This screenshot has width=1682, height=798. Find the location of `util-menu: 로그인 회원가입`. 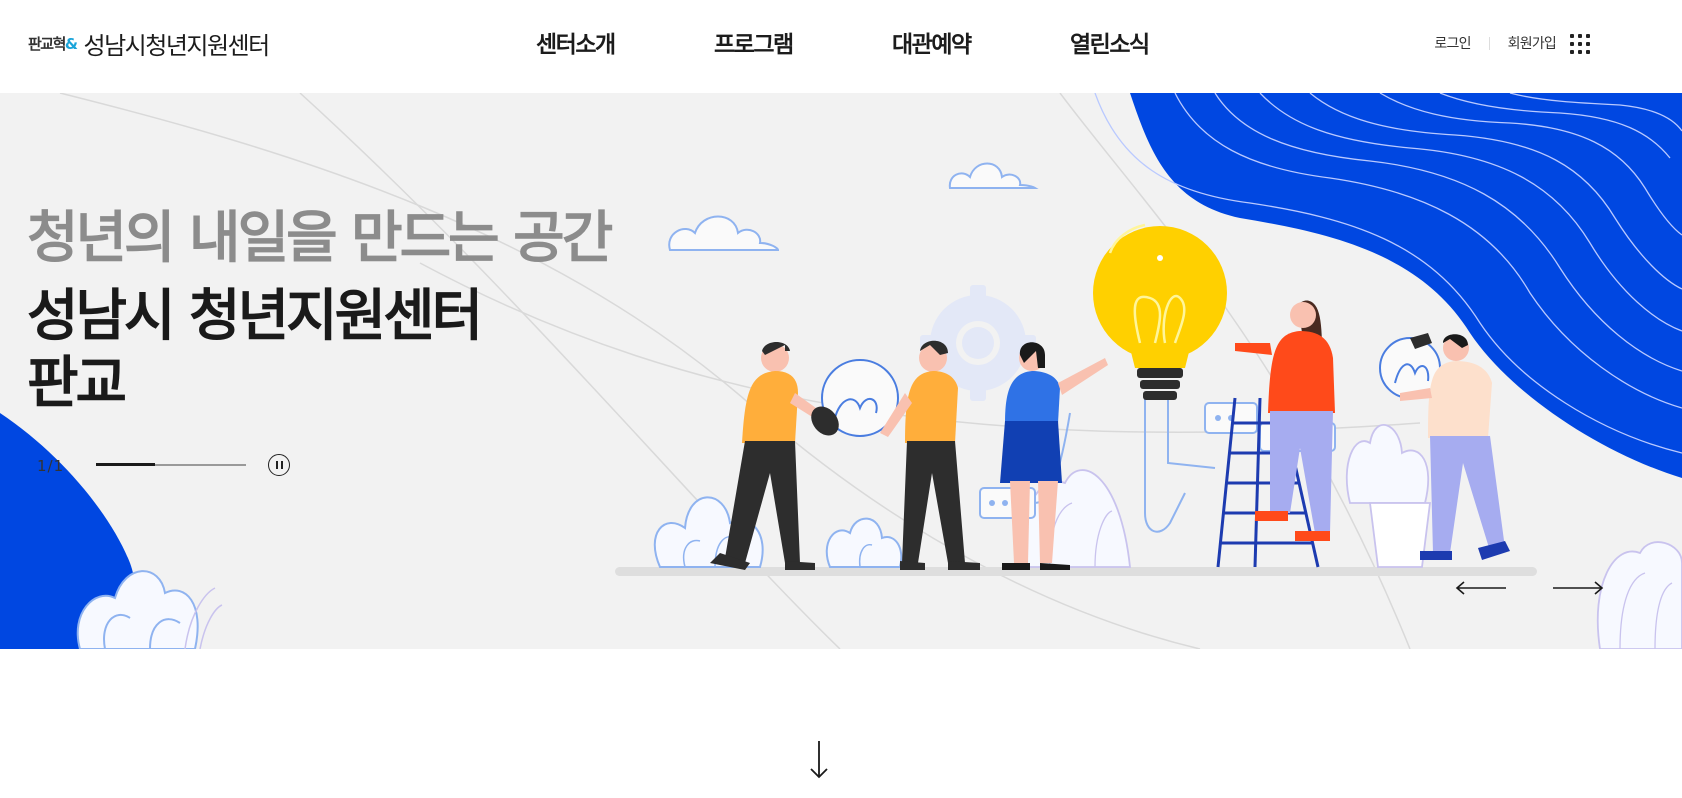

util-menu: 로그인 회원가입 is located at coordinates (1495, 43).